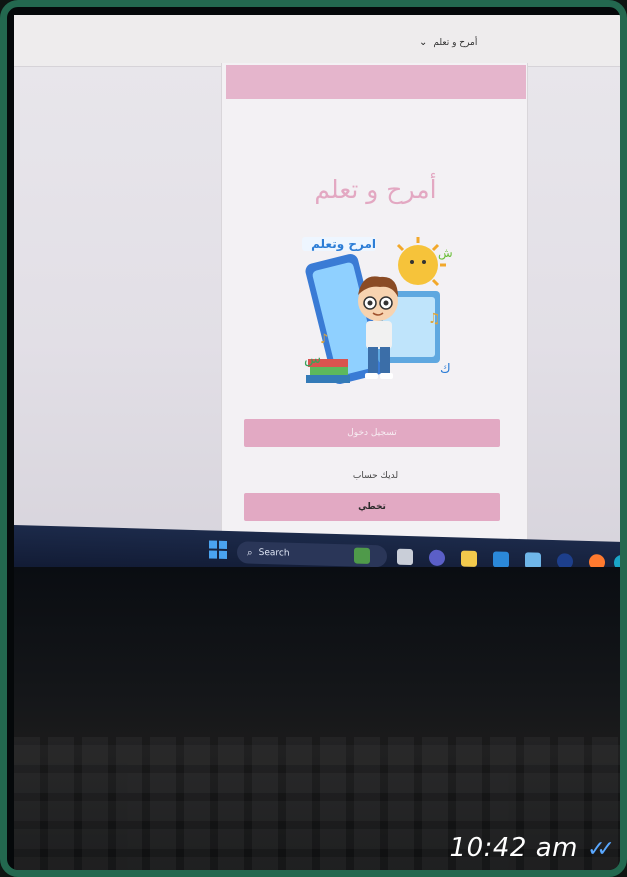  Describe the element at coordinates (405, 557) in the screenshot. I see `task-view-icon` at that location.